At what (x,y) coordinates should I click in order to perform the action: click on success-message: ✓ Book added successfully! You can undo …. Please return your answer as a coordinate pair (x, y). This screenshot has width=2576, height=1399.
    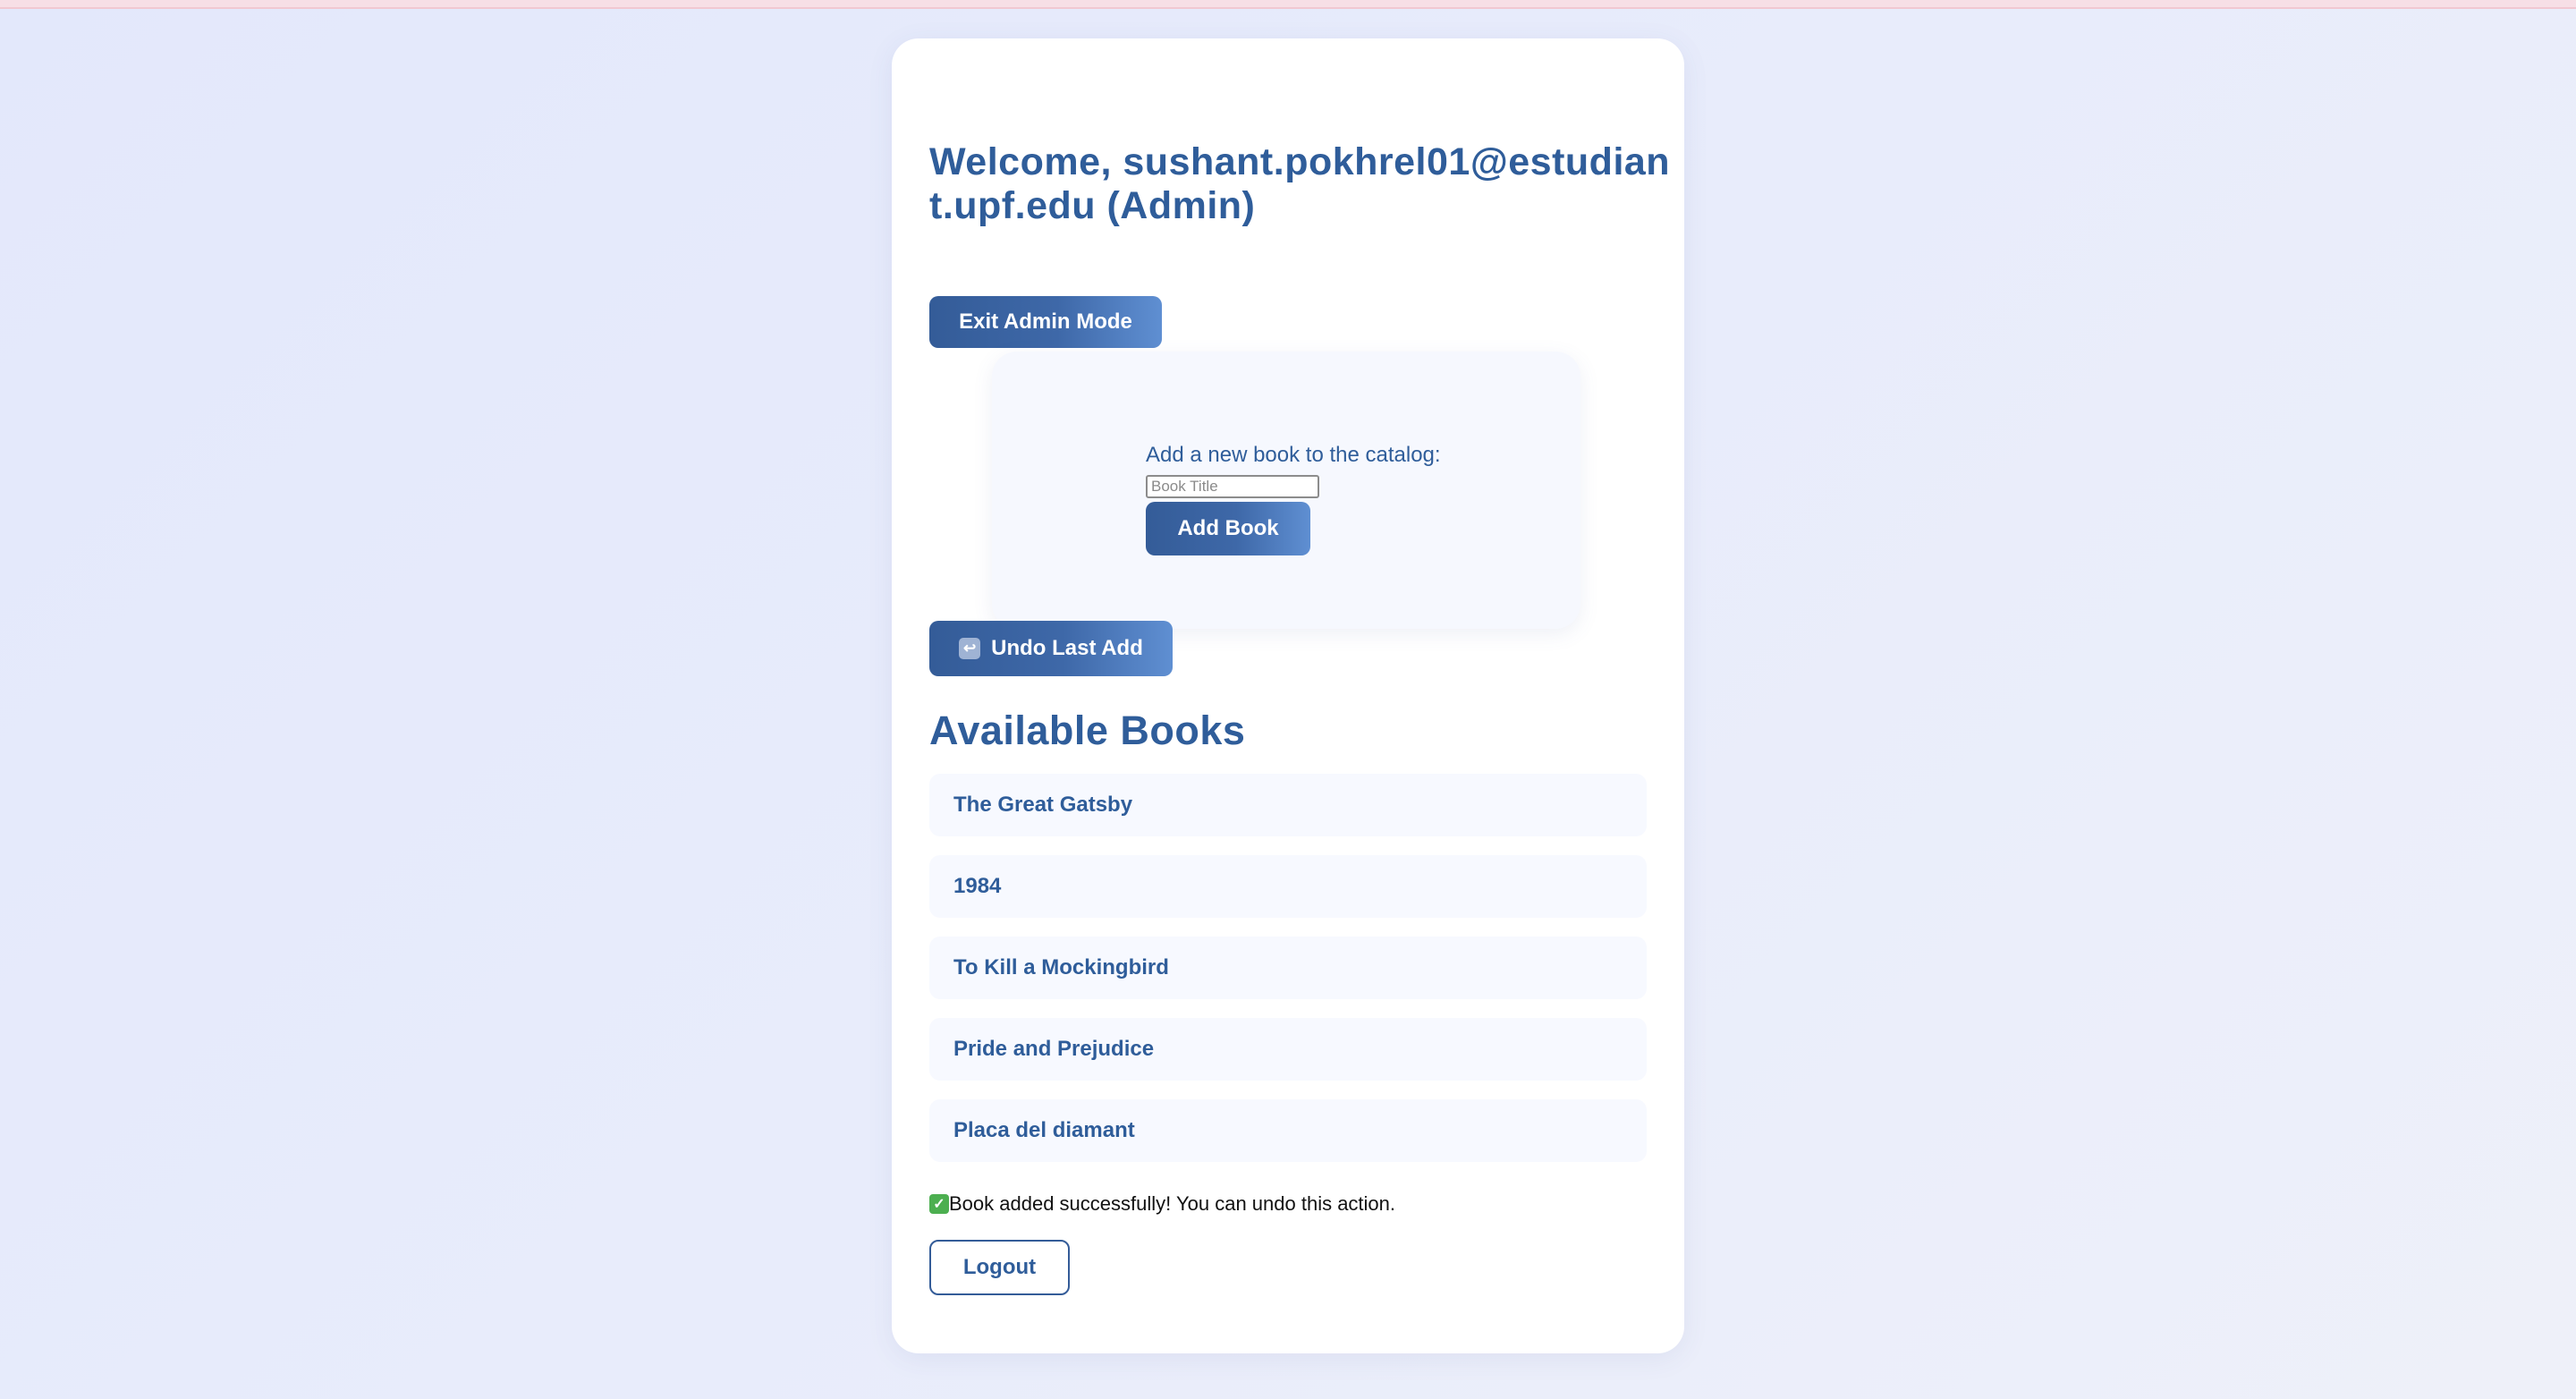
    Looking at the image, I should click on (1162, 1204).